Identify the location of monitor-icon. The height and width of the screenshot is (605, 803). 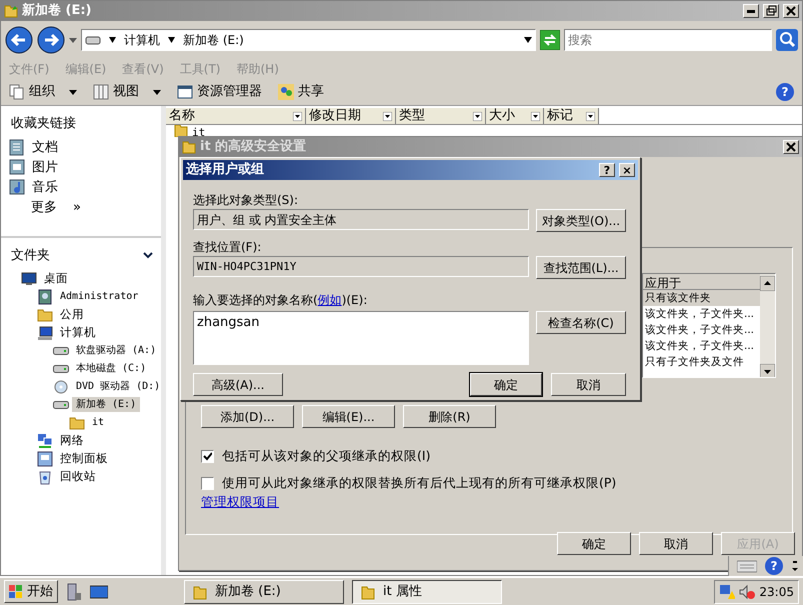
(29, 278).